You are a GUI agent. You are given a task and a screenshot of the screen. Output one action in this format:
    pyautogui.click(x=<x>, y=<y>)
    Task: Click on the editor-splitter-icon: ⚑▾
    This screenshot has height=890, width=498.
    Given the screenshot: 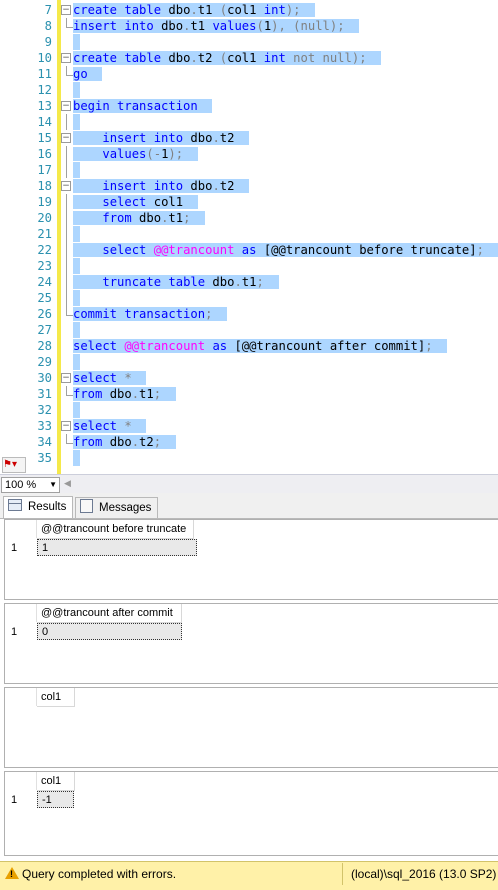 What is the action you would take?
    pyautogui.click(x=14, y=465)
    